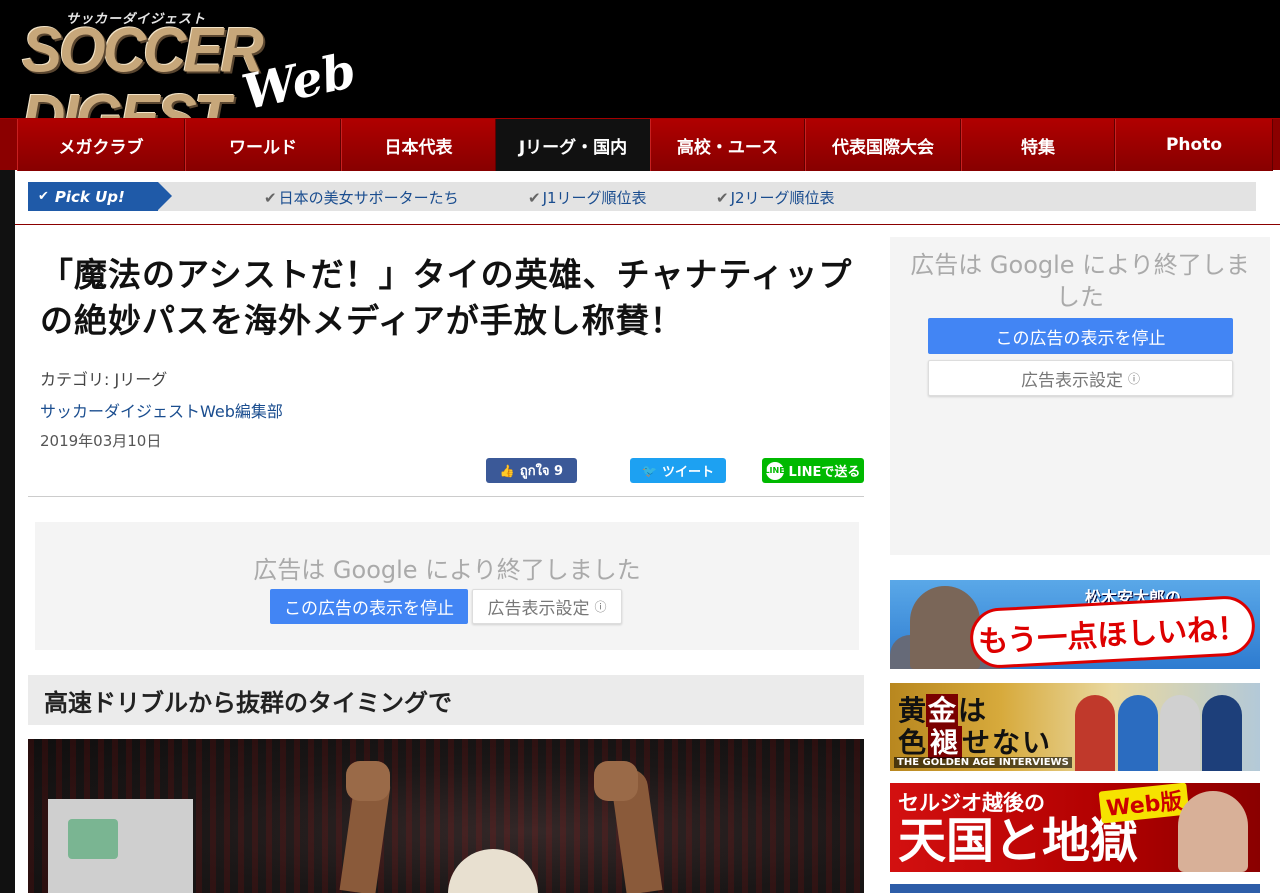 This screenshot has width=1280, height=893. What do you see at coordinates (368, 198) in the screenshot?
I see `pickup-link-label: 日本の美女サポーターたち` at bounding box center [368, 198].